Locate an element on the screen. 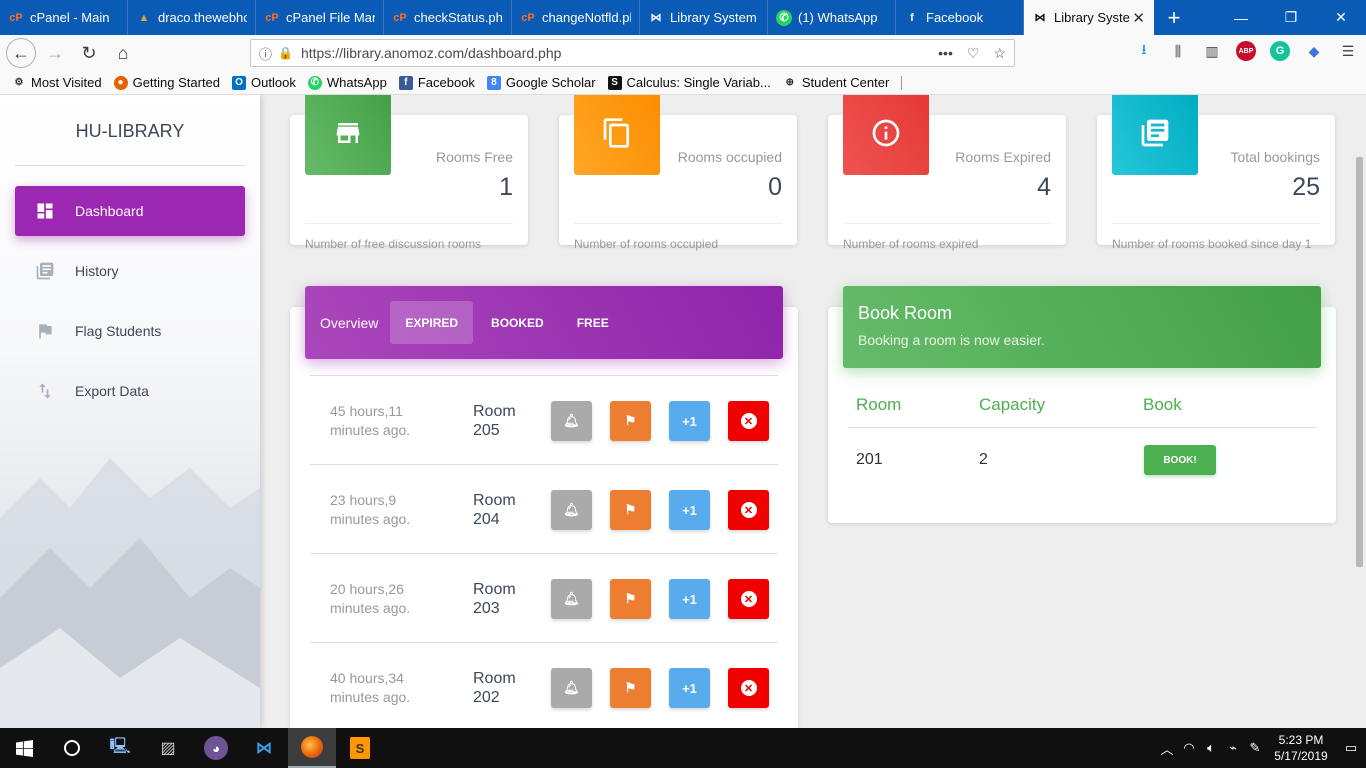 The height and width of the screenshot is (768, 1366). pen-icon: ✎ is located at coordinates (1255, 748).